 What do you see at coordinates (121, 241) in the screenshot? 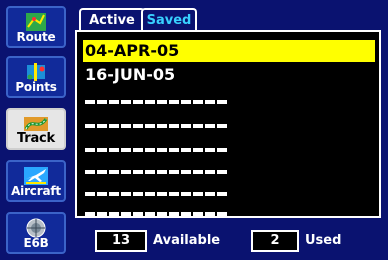
I see `available-count: 13` at bounding box center [121, 241].